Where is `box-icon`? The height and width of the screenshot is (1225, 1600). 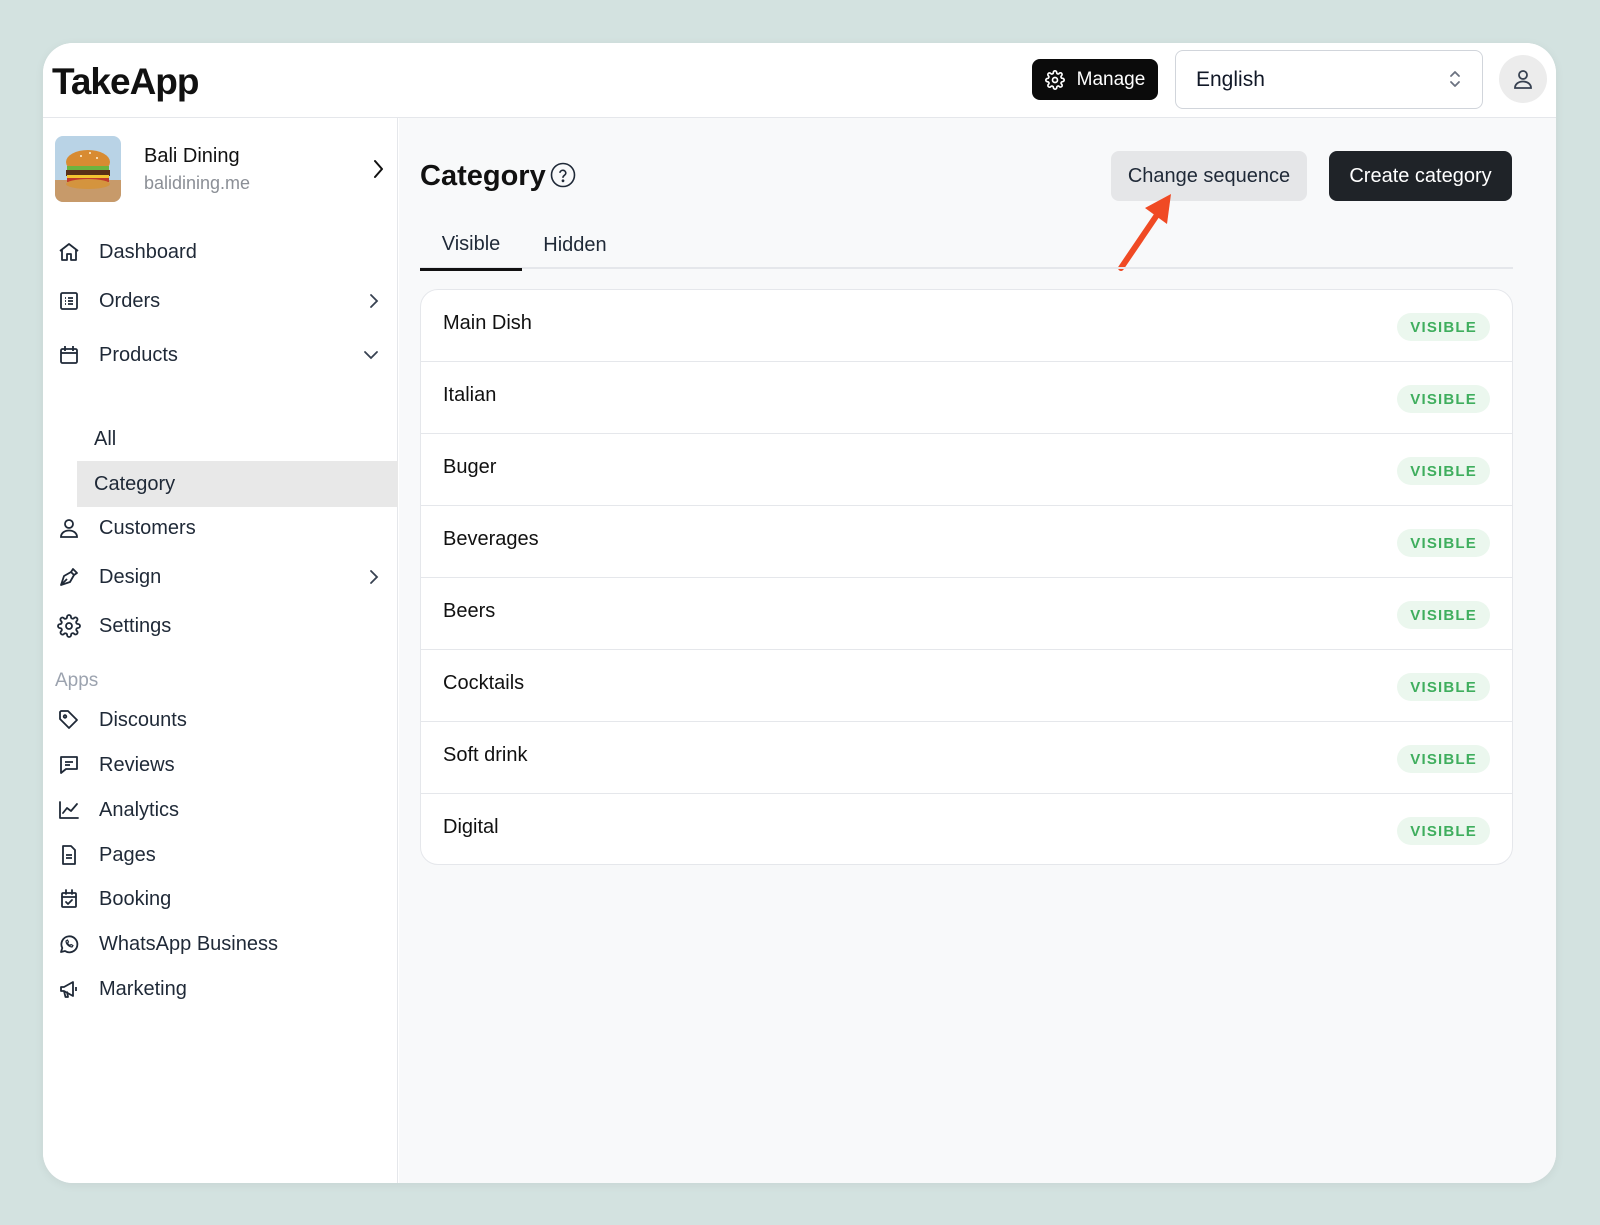 box-icon is located at coordinates (69, 355).